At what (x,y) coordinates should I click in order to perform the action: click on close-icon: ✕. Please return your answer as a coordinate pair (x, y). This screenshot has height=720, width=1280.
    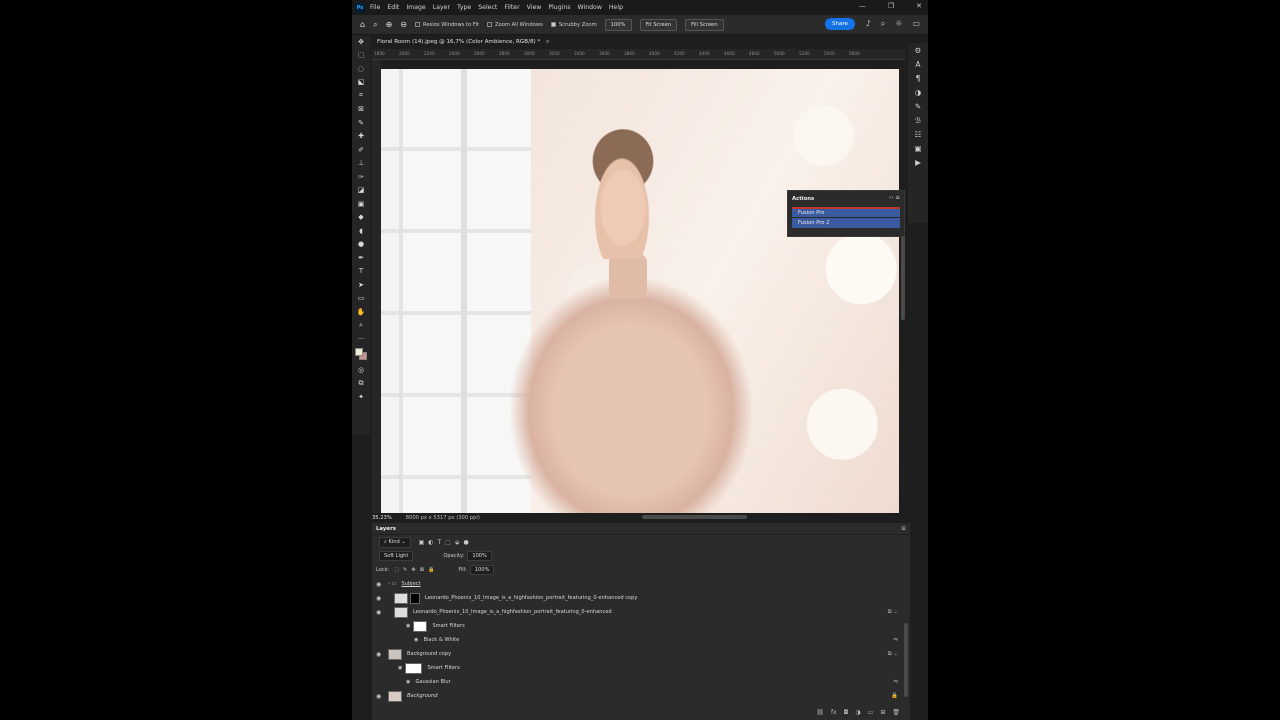
    Looking at the image, I should click on (919, 6).